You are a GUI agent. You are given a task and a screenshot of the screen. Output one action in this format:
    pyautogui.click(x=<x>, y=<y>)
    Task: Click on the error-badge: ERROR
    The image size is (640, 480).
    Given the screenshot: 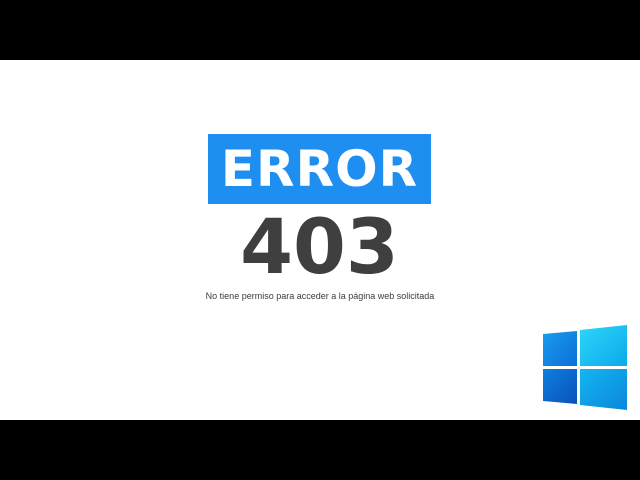 What is the action you would take?
    pyautogui.click(x=319, y=169)
    